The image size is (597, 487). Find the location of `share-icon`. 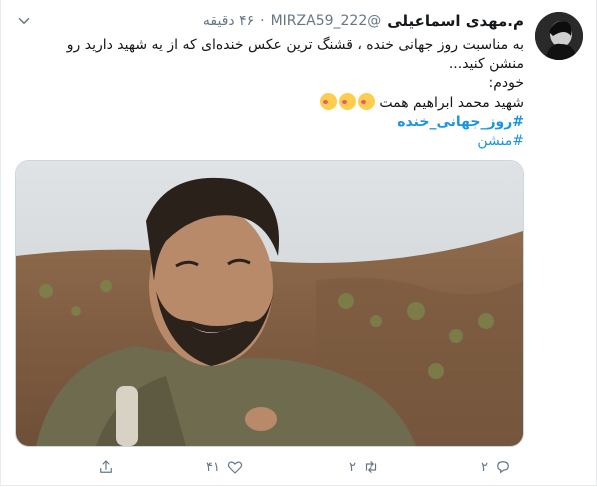

share-icon is located at coordinates (106, 466).